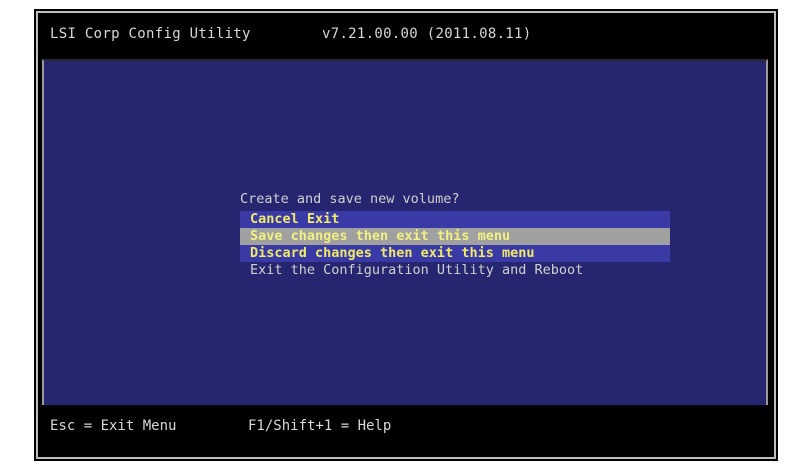  I want to click on footer-bar: Esc = Exit Menu F1/Shift+1 = Help, so click(406, 431).